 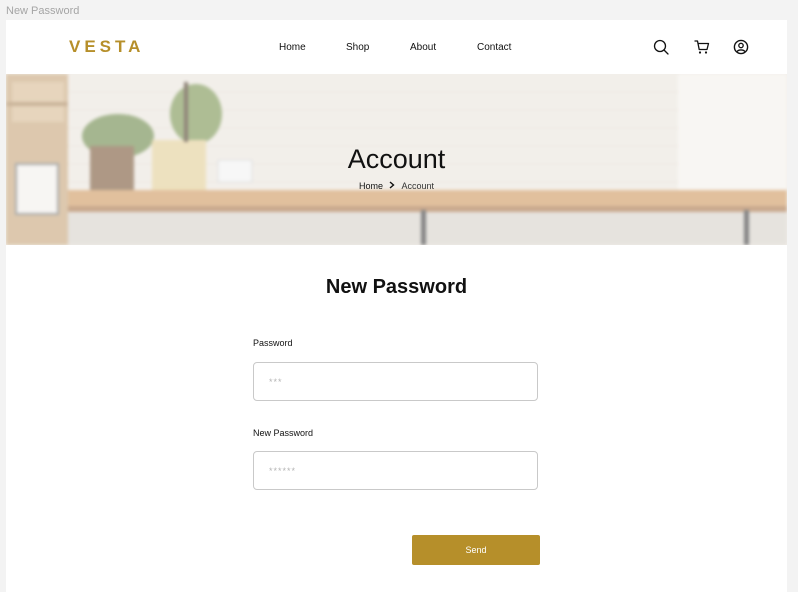 What do you see at coordinates (661, 47) in the screenshot?
I see `search-icon` at bounding box center [661, 47].